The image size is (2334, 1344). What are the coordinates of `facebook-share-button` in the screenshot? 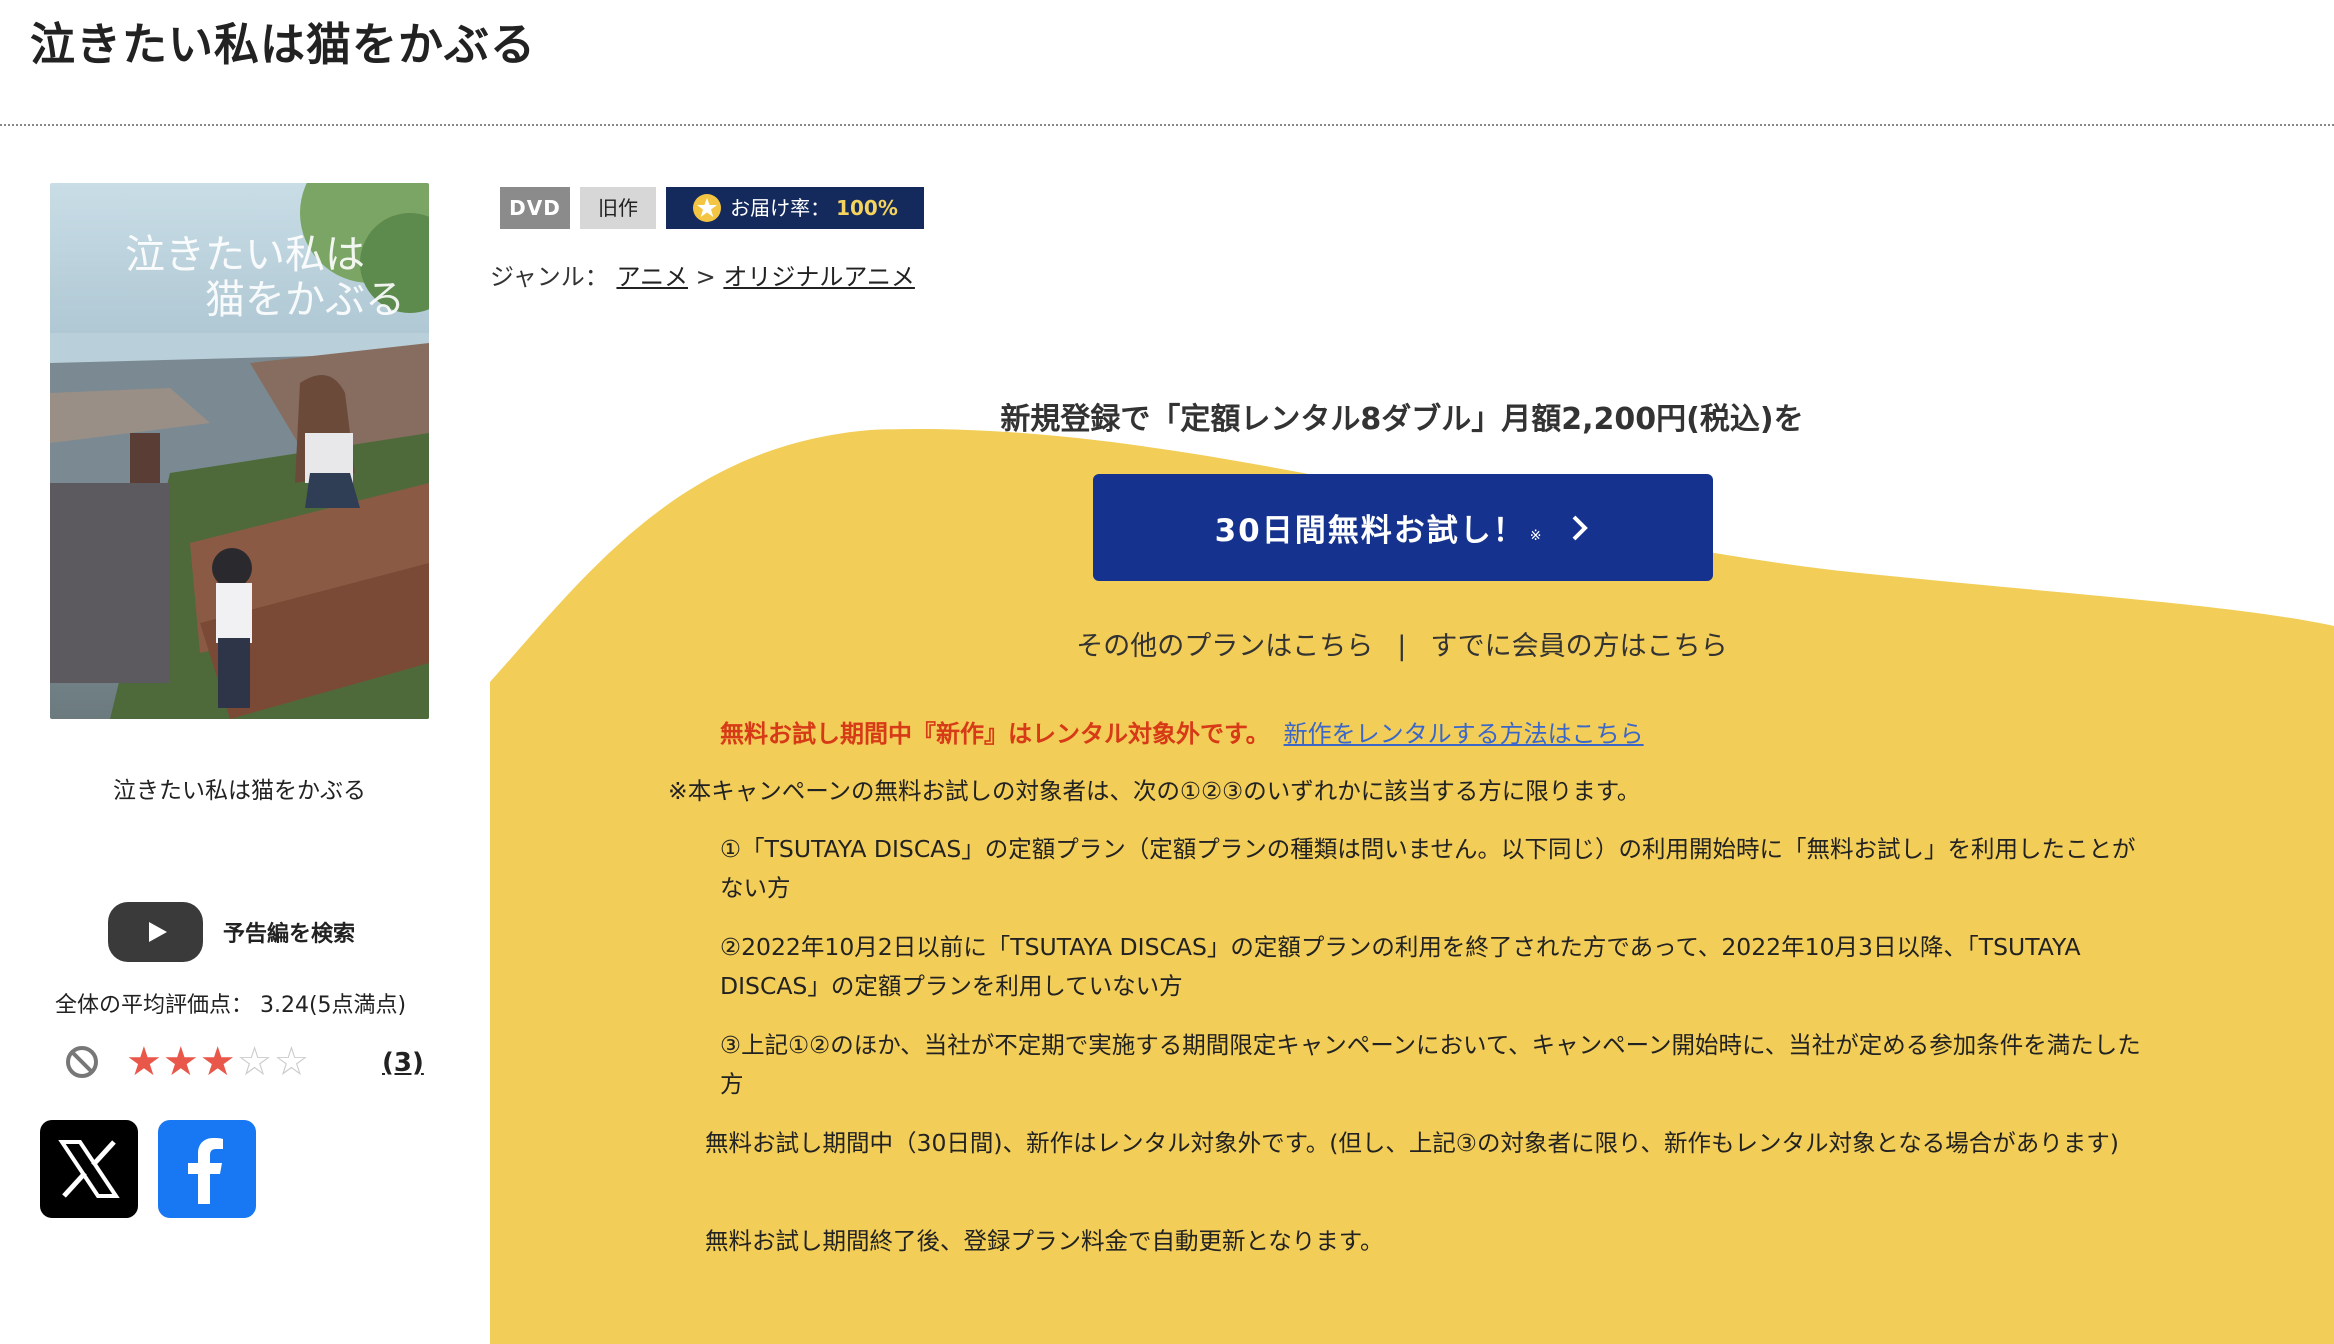 It's located at (207, 1169).